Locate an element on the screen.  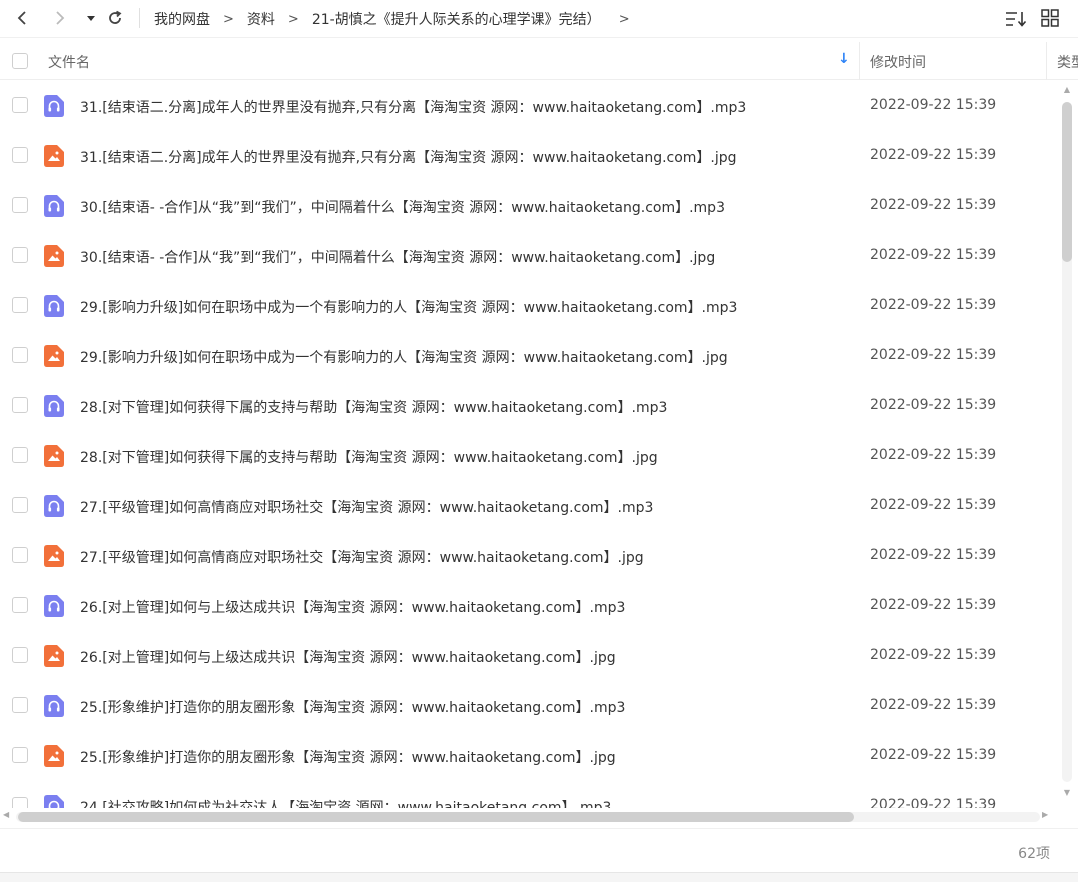
toolbar: 我的网盘 > 资料 > 21-胡慎之《提升人际关系的心理学课》完结） > is located at coordinates (539, 19).